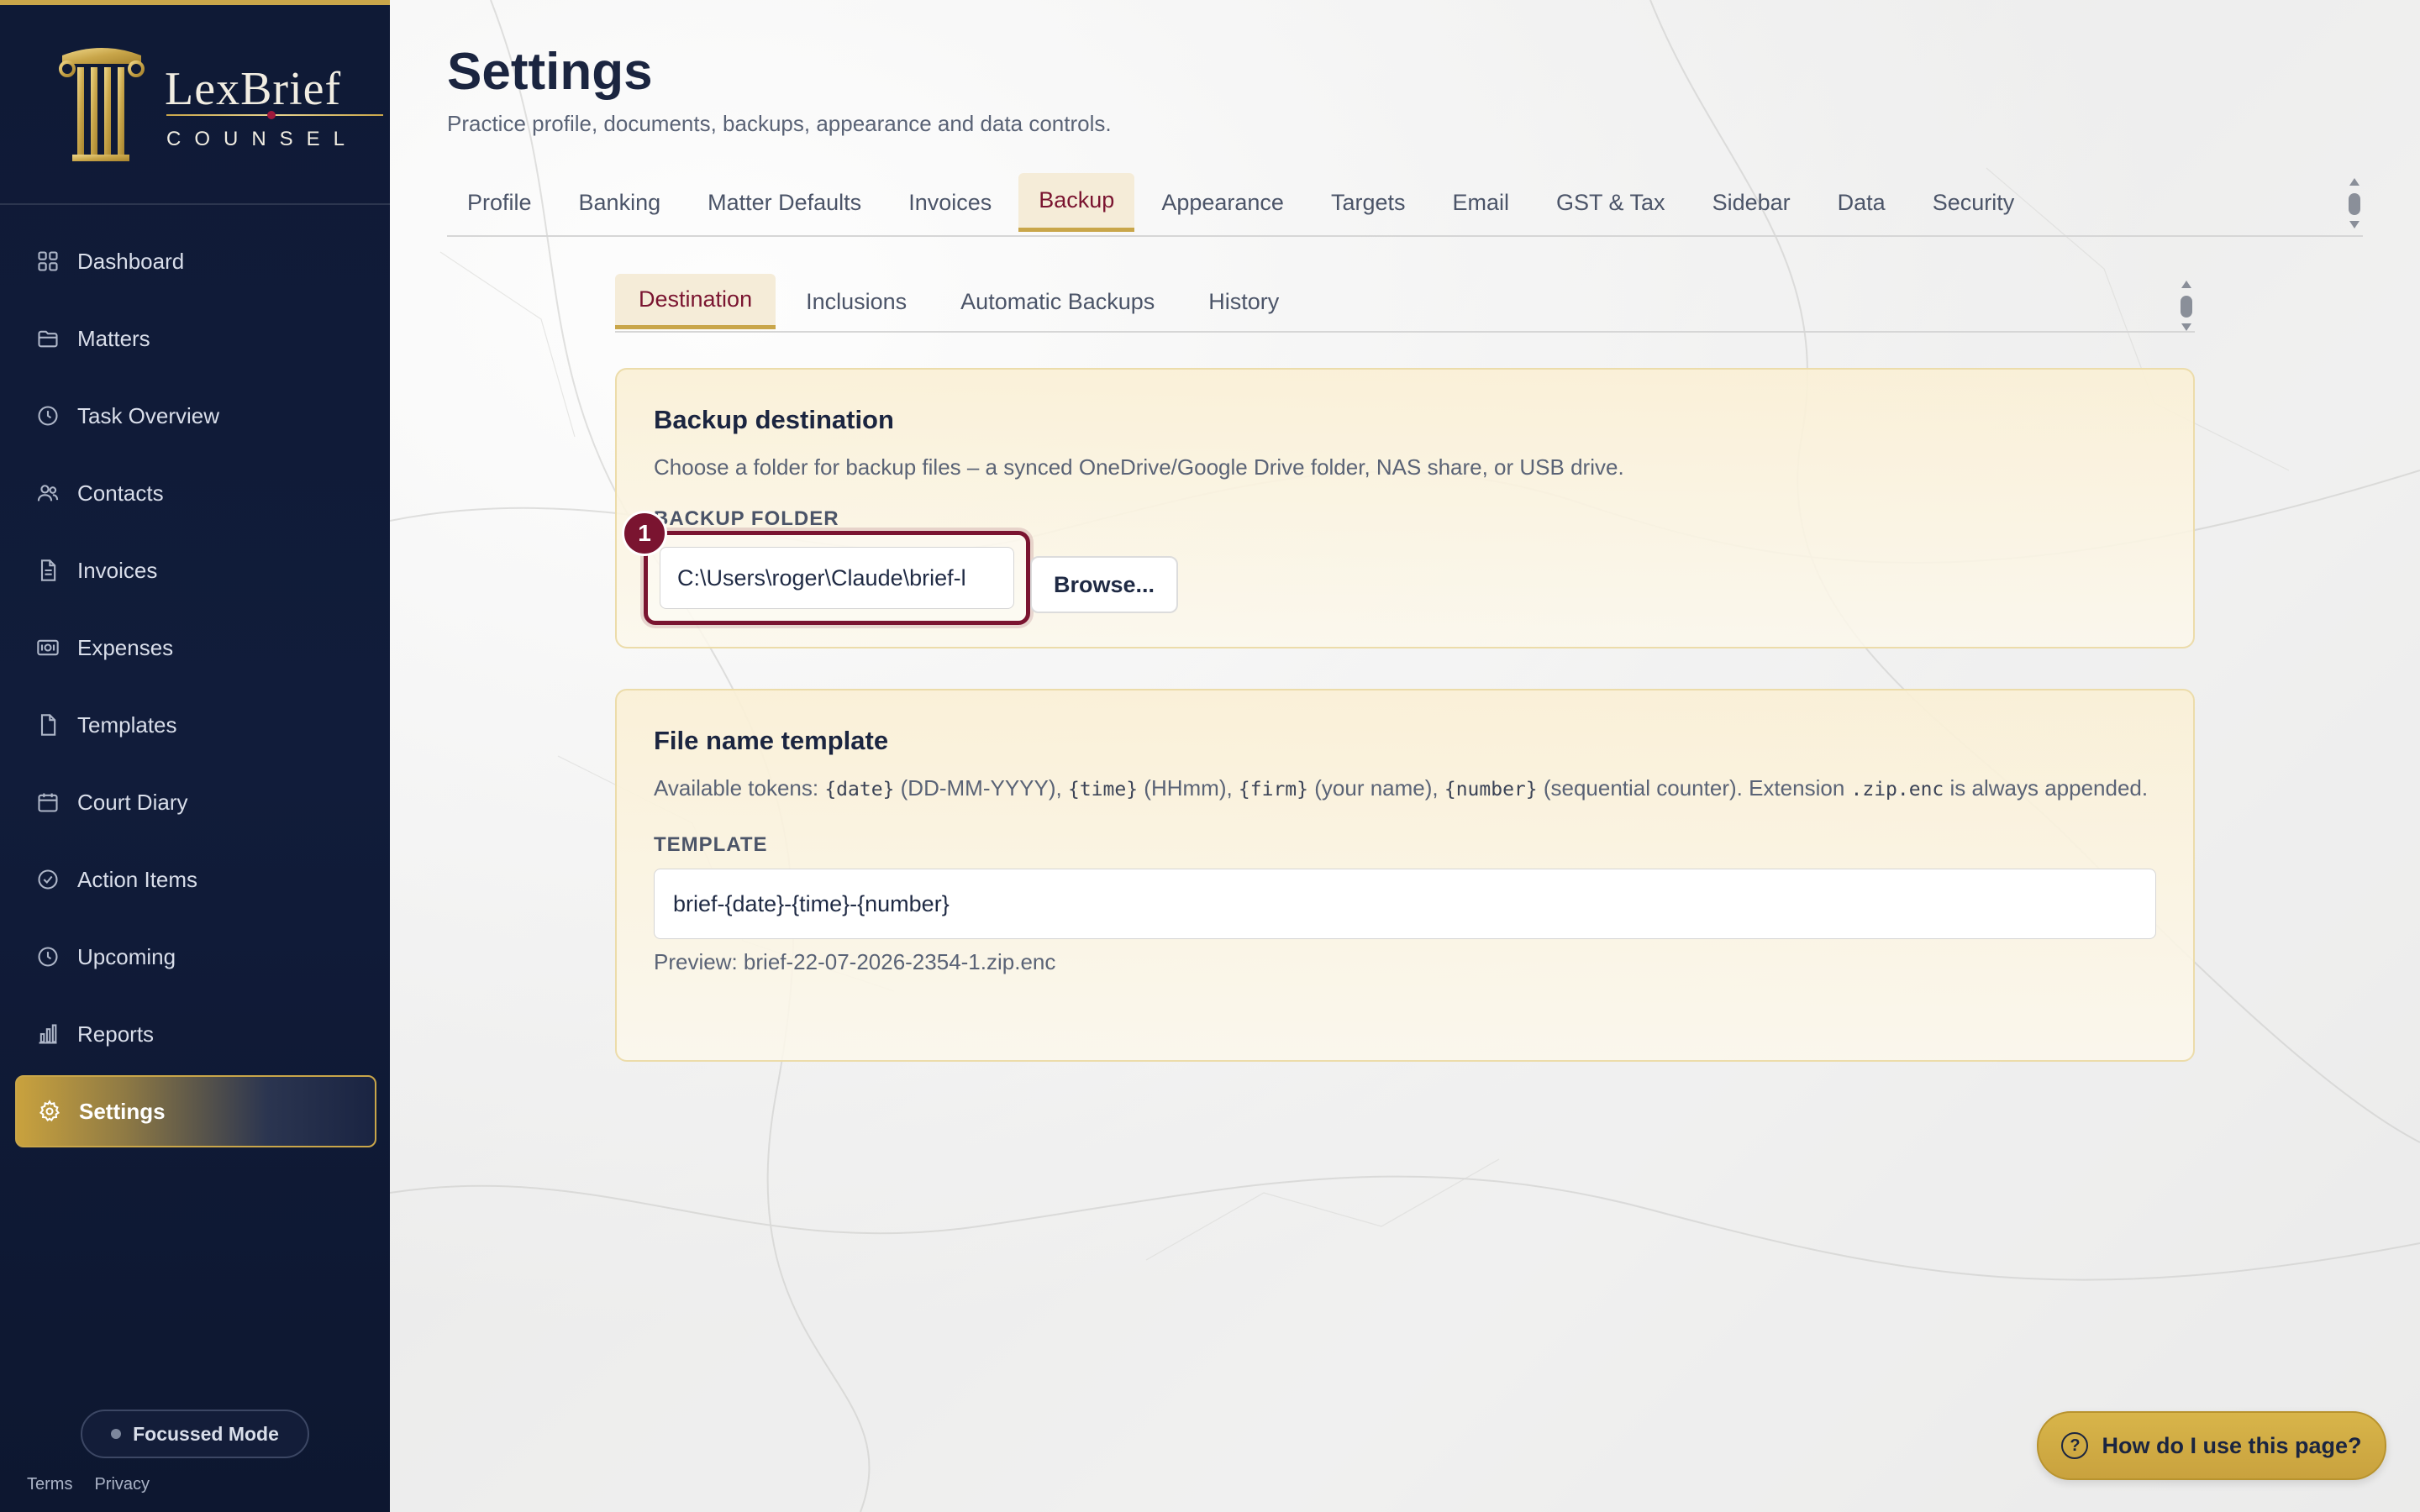 Image resolution: width=2420 pixels, height=1512 pixels. I want to click on sidebar-item-court-diary: Court Diary, so click(195, 802).